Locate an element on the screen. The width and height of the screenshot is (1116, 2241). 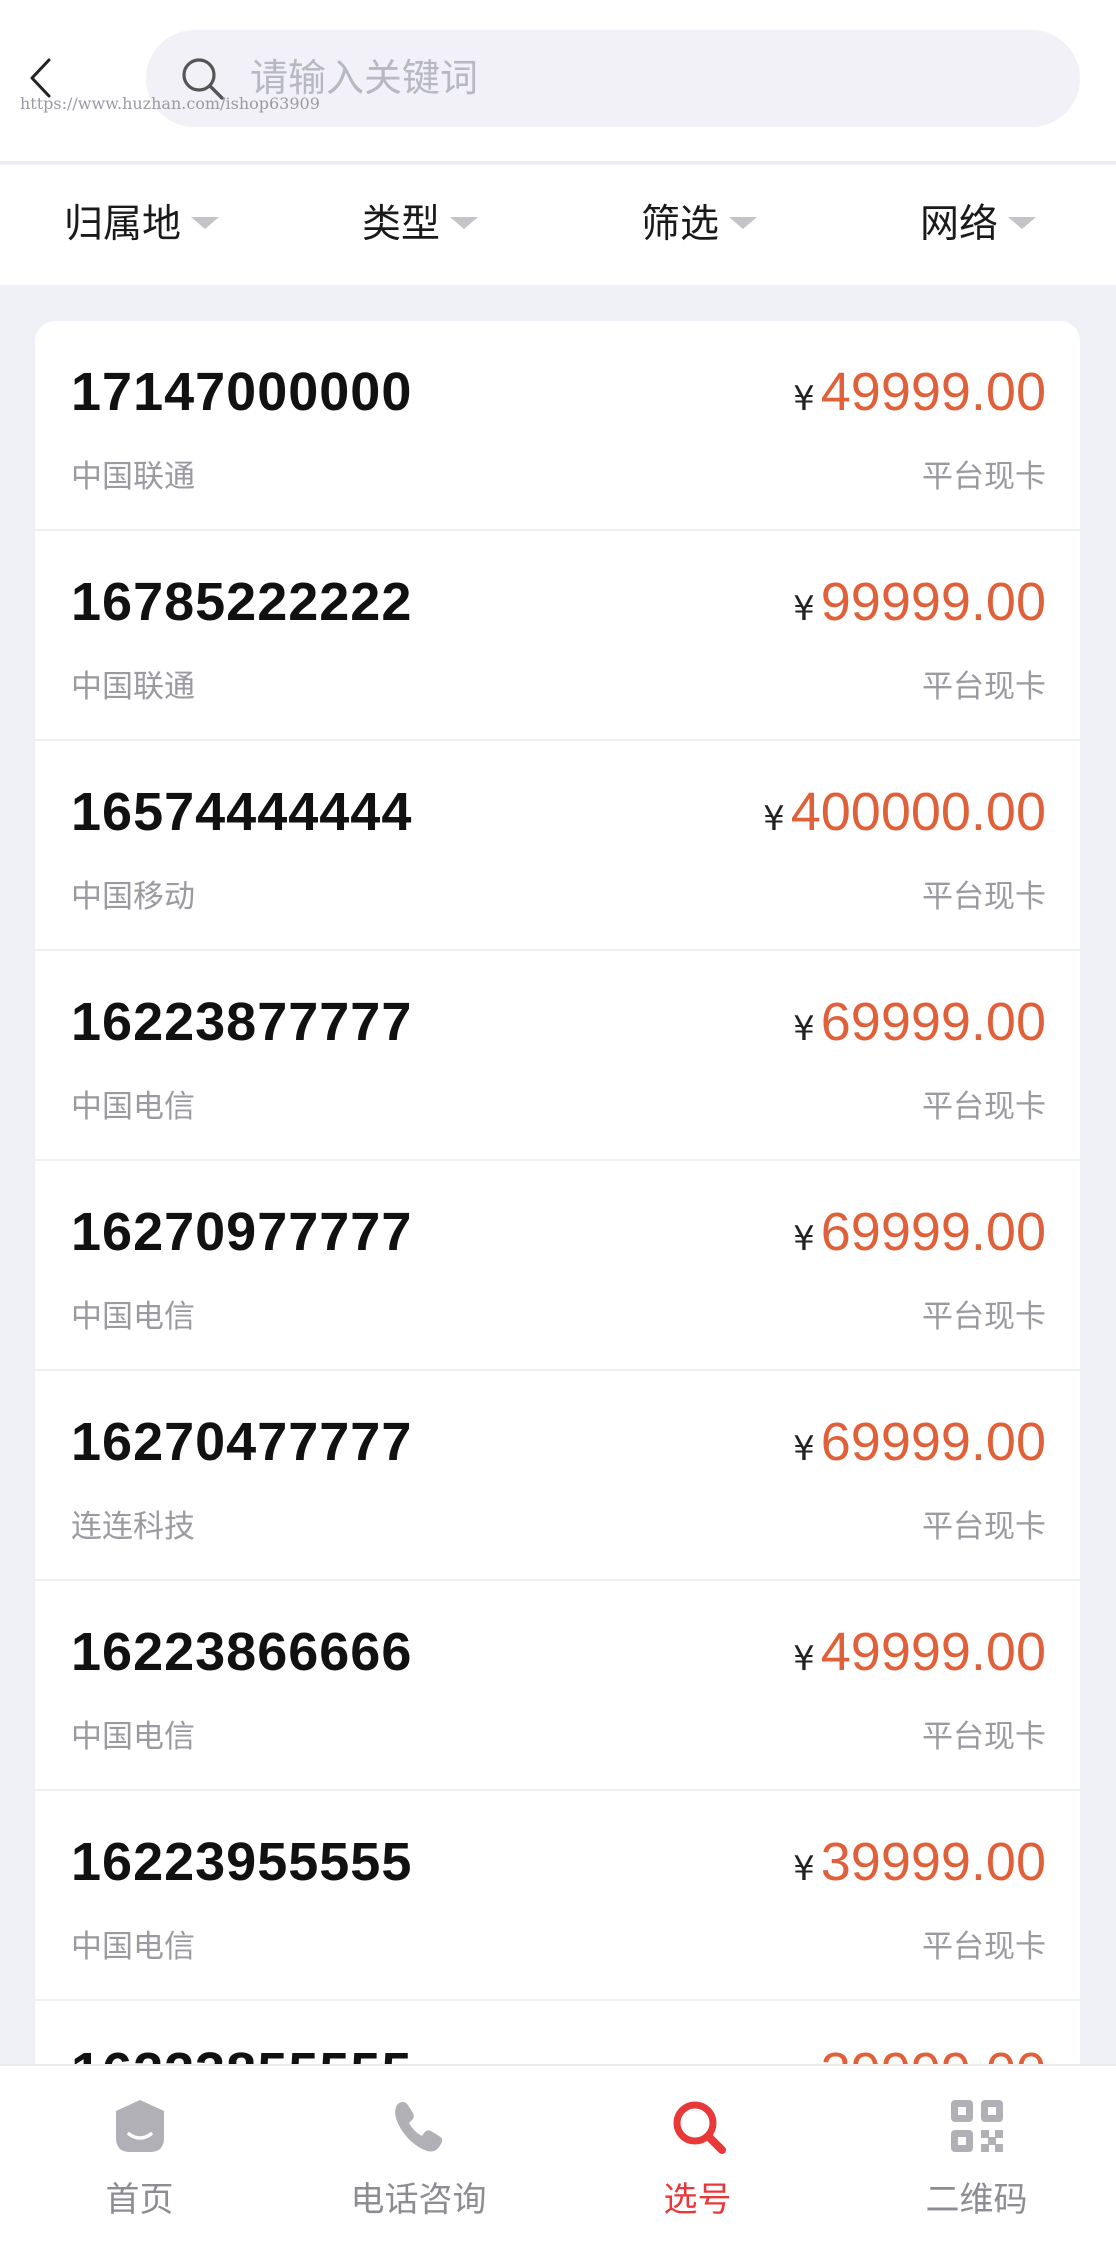
tab-label: 选号 is located at coordinates (697, 2200).